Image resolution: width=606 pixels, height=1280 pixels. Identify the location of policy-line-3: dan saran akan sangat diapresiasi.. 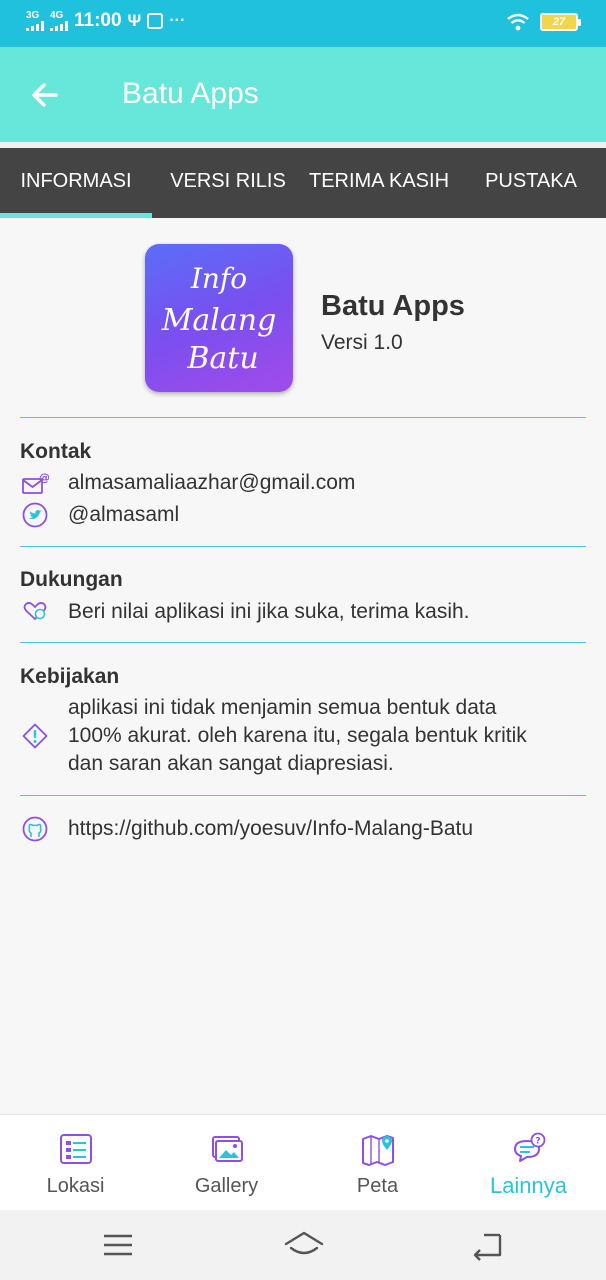
(231, 763).